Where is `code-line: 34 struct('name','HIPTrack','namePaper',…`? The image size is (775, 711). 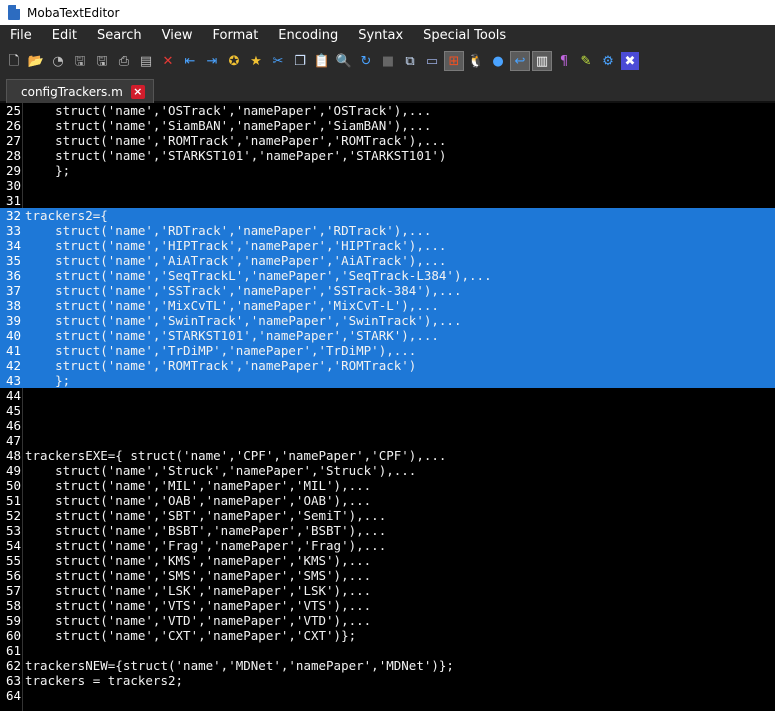 code-line: 34 struct('name','HIPTrack','namePaper',… is located at coordinates (387, 245).